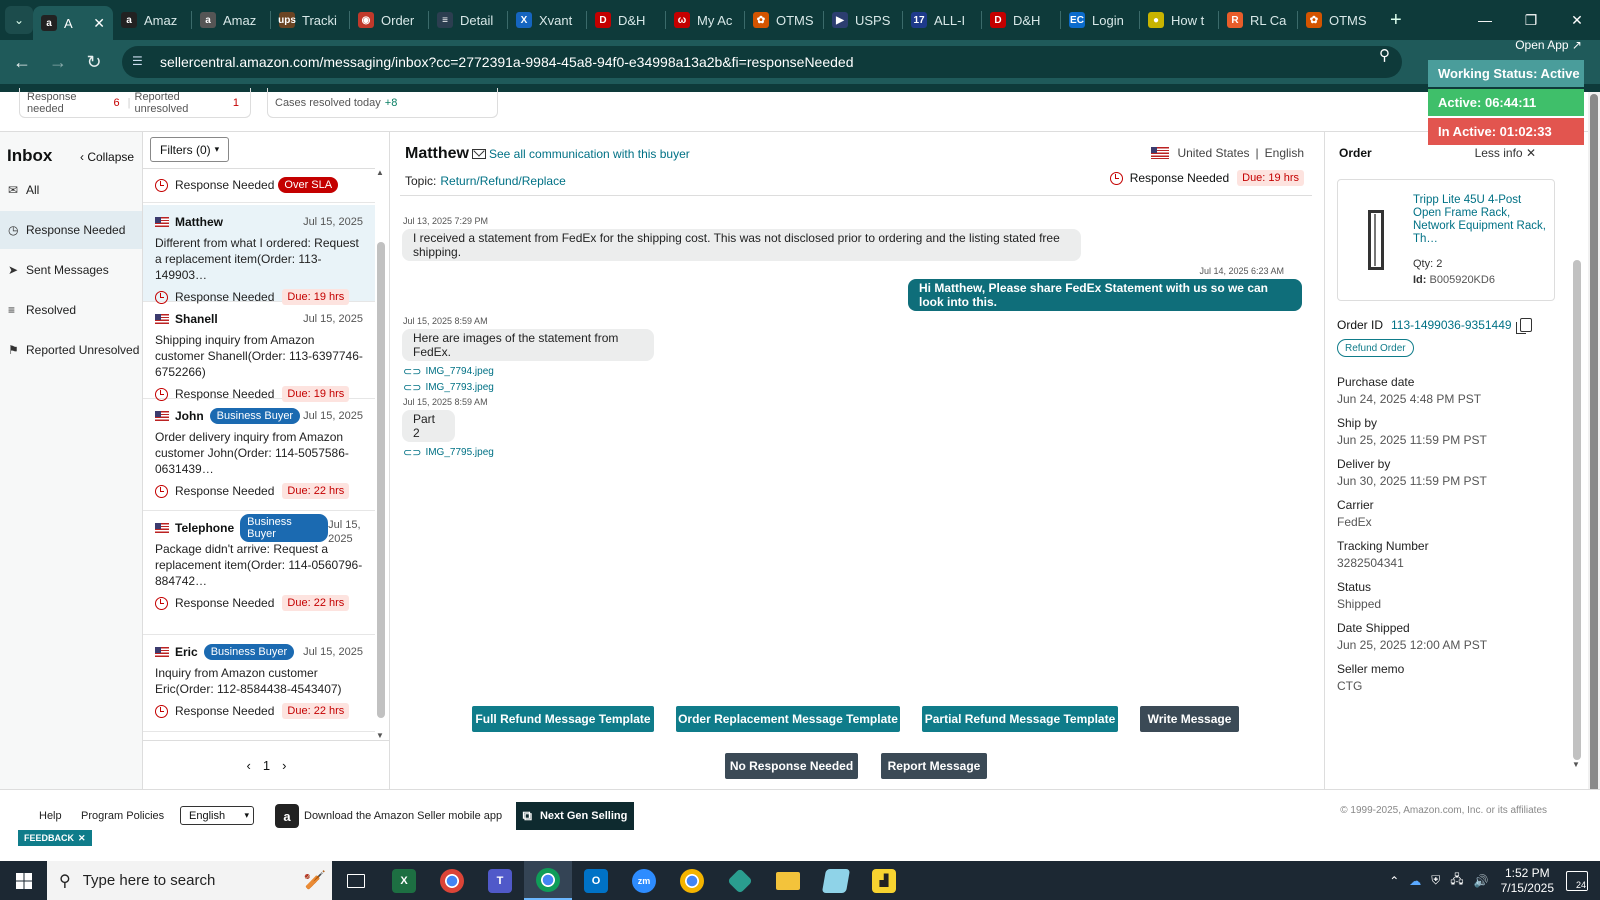  What do you see at coordinates (1594, 470) in the screenshot?
I see `page-scroll-thumb` at bounding box center [1594, 470].